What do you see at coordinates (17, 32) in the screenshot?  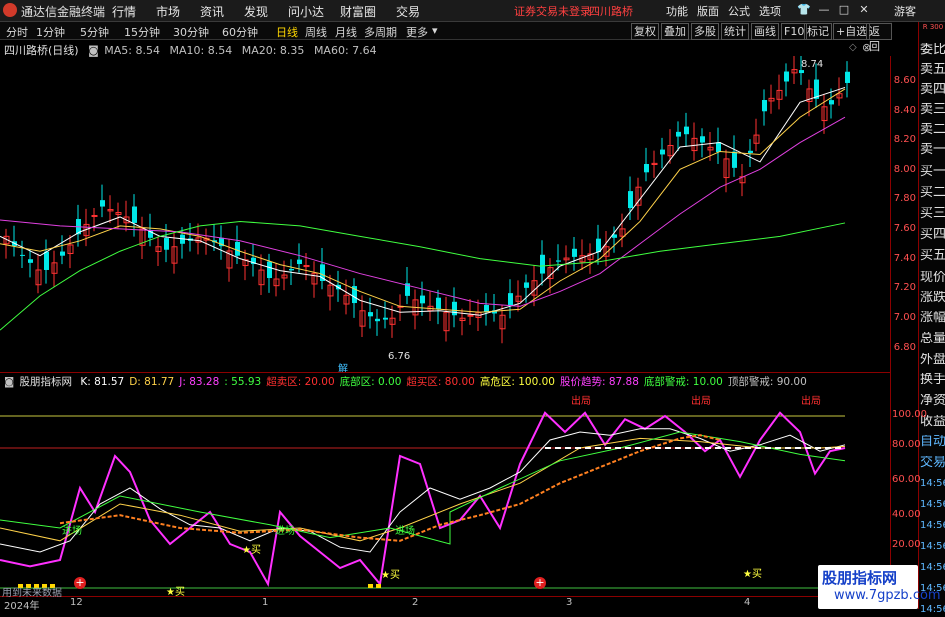 I see `tab-timeshare: 分时` at bounding box center [17, 32].